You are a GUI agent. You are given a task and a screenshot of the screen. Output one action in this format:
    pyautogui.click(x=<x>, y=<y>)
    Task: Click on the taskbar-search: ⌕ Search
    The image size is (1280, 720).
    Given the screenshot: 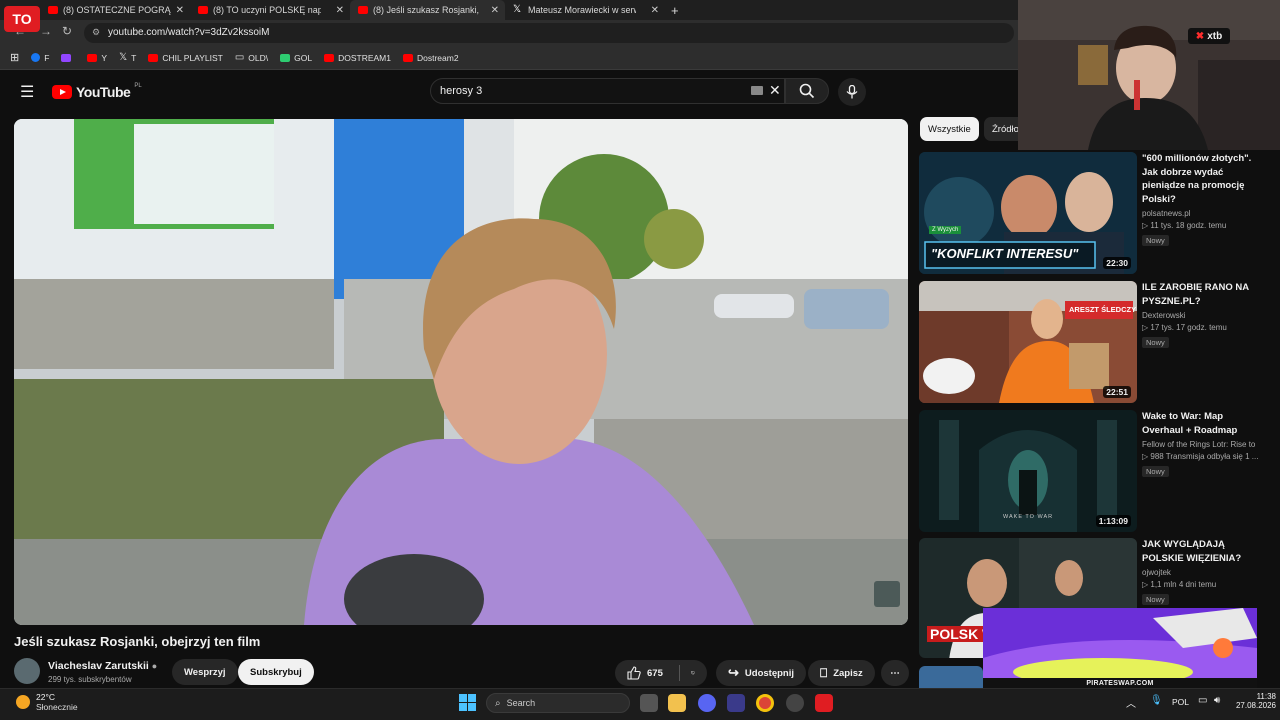 What is the action you would take?
    pyautogui.click(x=558, y=703)
    